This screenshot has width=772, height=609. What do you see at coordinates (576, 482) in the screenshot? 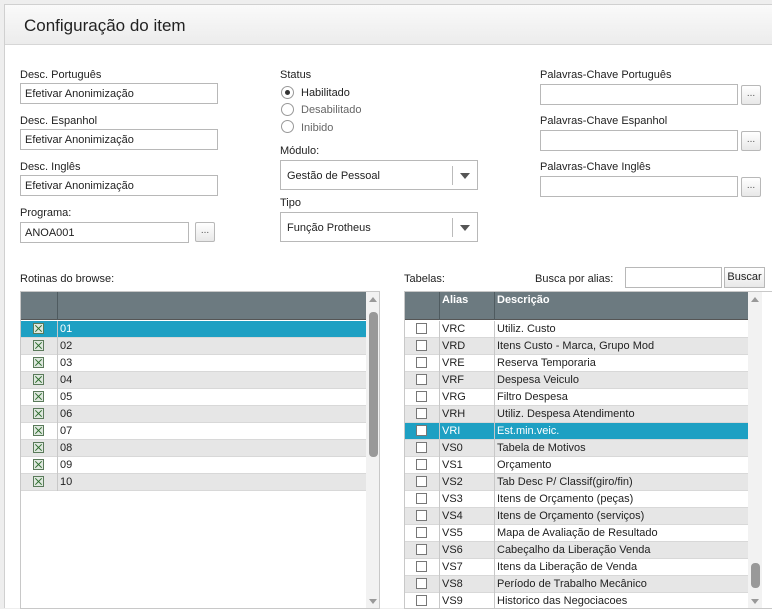
I see `table-row: VS2 Tab Desc P/ Classif(giro/fin)` at bounding box center [576, 482].